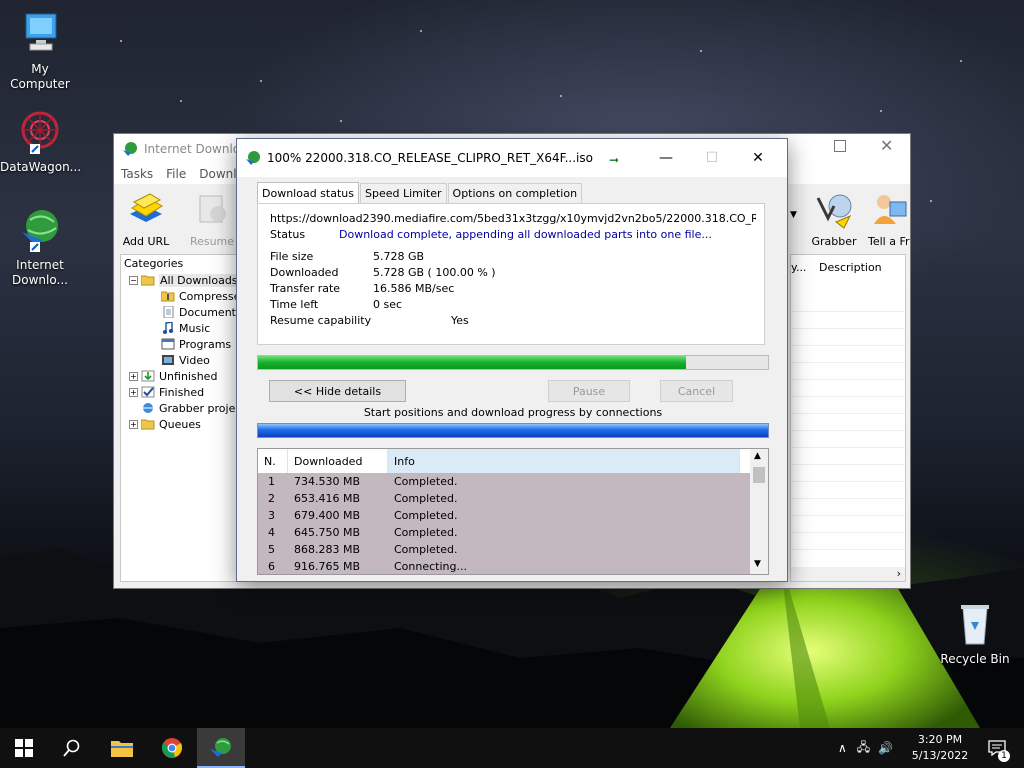  Describe the element at coordinates (472, 362) in the screenshot. I see `download-progress-fill` at that location.